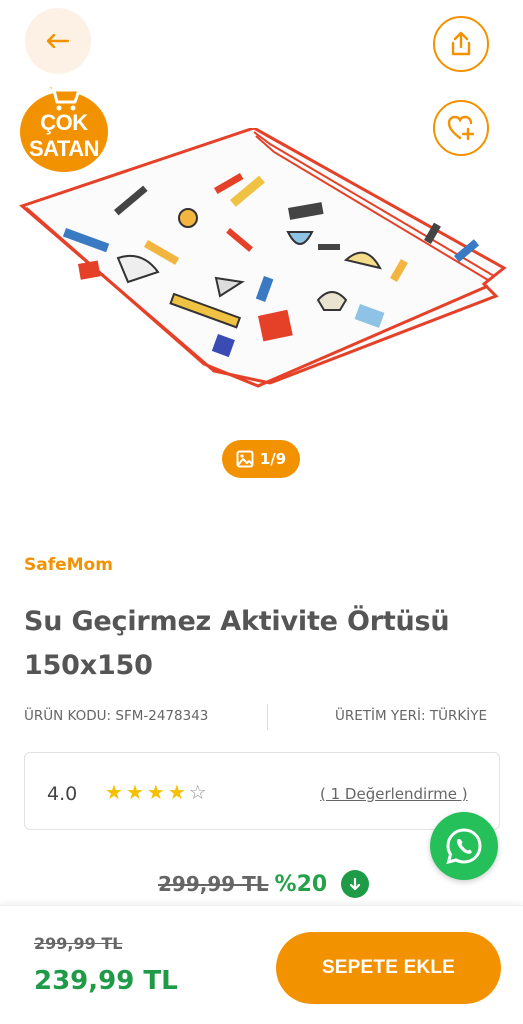 The height and width of the screenshot is (1024, 523). What do you see at coordinates (394, 794) in the screenshot?
I see `reviews-link: ( 1 Değerlendirme )` at bounding box center [394, 794].